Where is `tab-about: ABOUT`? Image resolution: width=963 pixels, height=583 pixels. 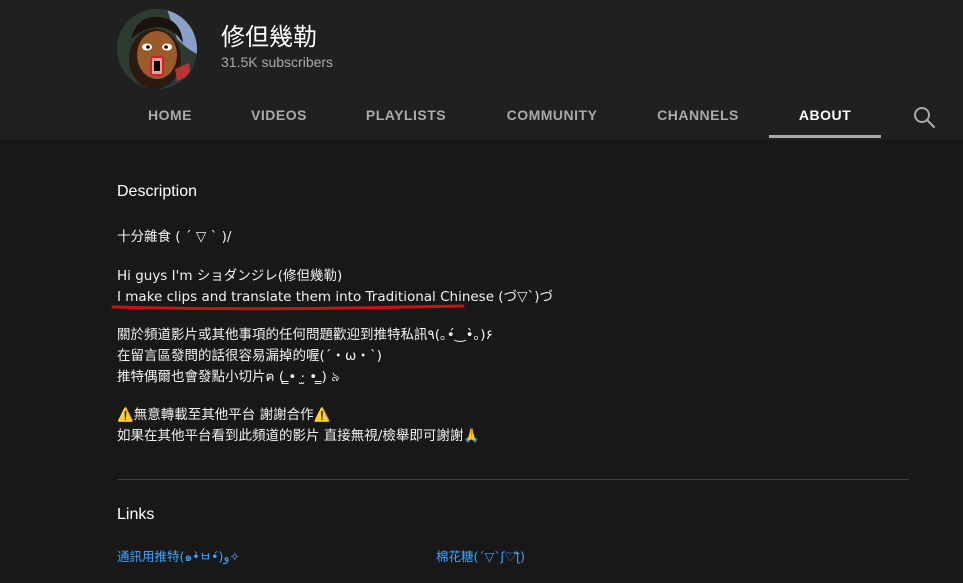
tab-about: ABOUT is located at coordinates (825, 115).